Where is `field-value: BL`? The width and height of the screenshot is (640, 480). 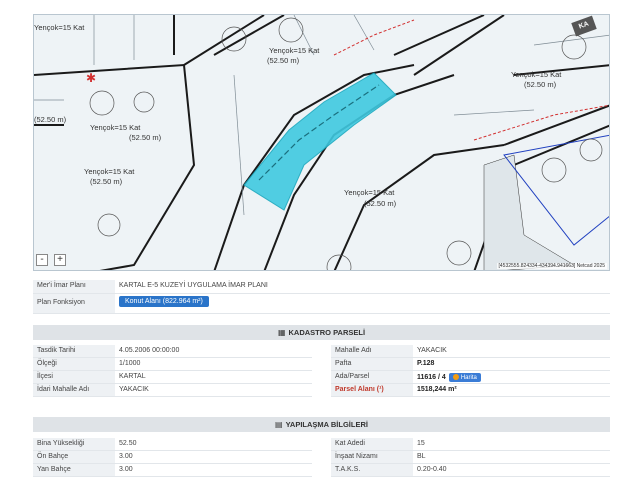 field-value: BL is located at coordinates (421, 456).